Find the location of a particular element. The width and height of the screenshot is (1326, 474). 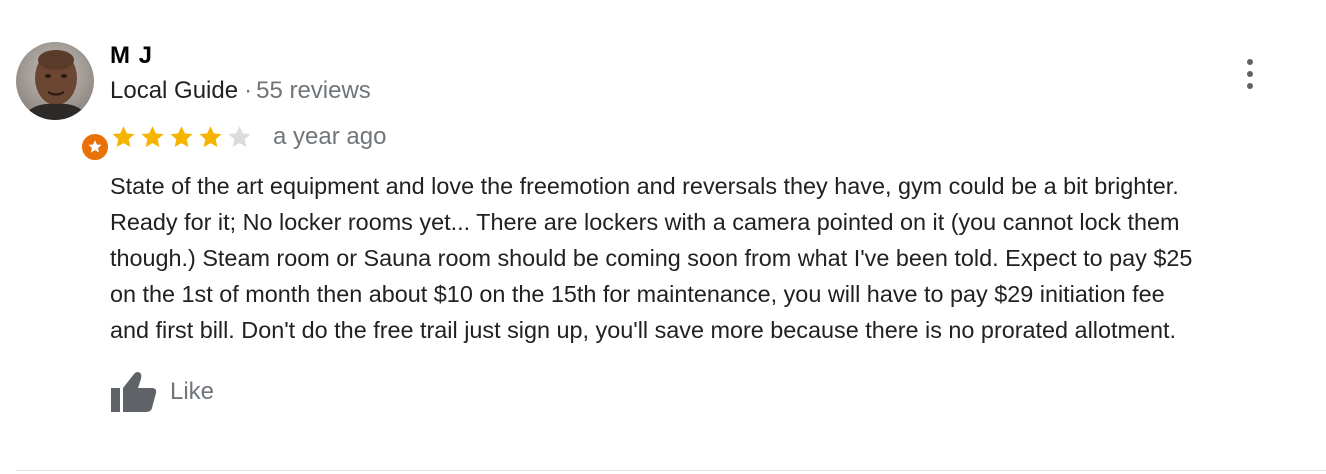

local-guide-star-icon is located at coordinates (95, 146).